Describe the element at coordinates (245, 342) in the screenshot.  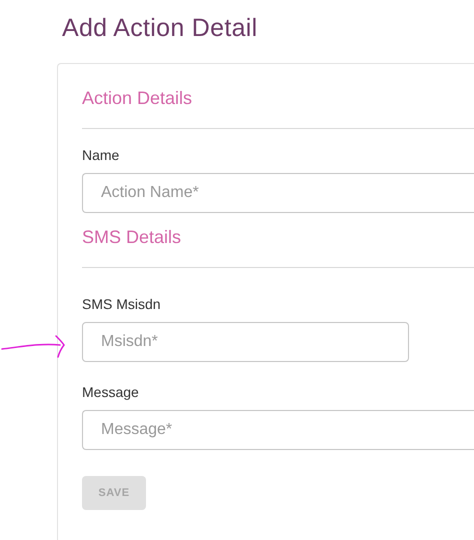
I see `input-field: Msisdn*` at that location.